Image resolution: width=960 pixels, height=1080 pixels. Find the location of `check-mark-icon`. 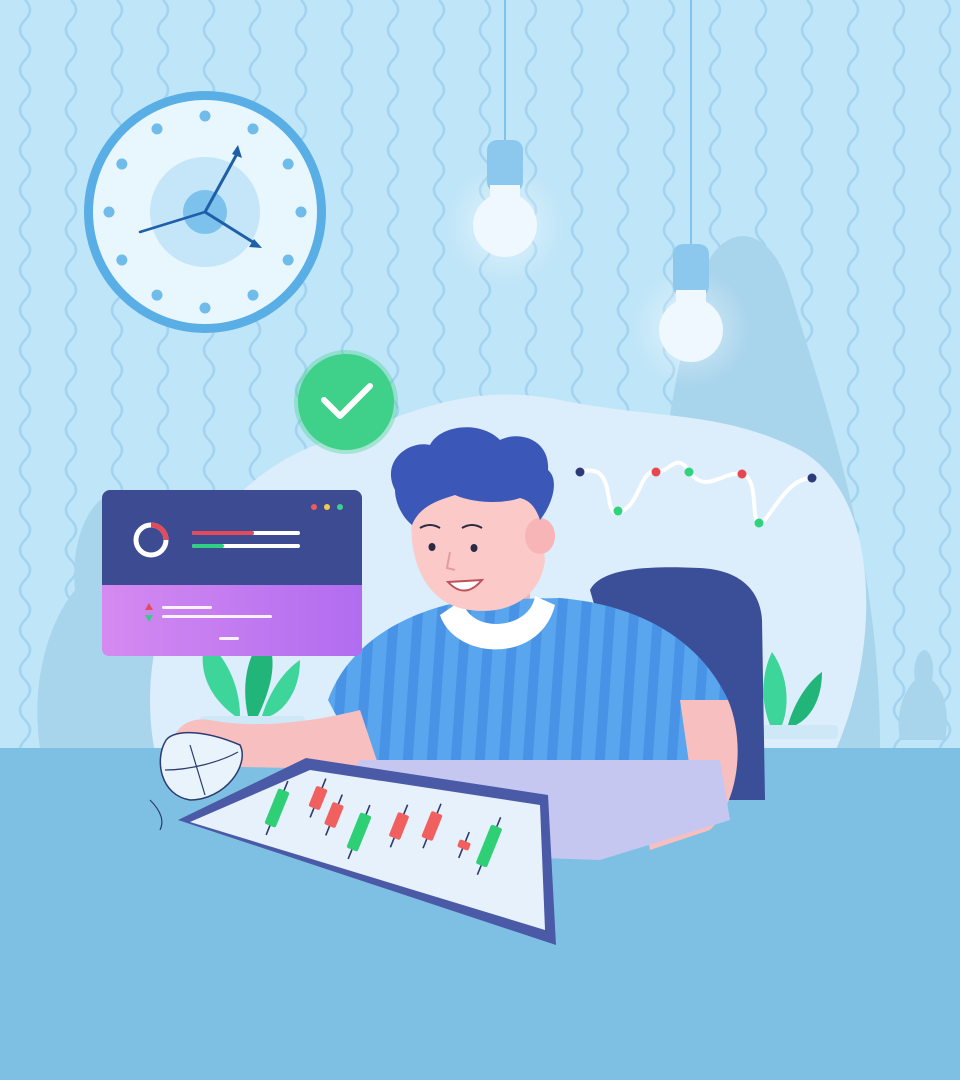

check-mark-icon is located at coordinates (346, 402).